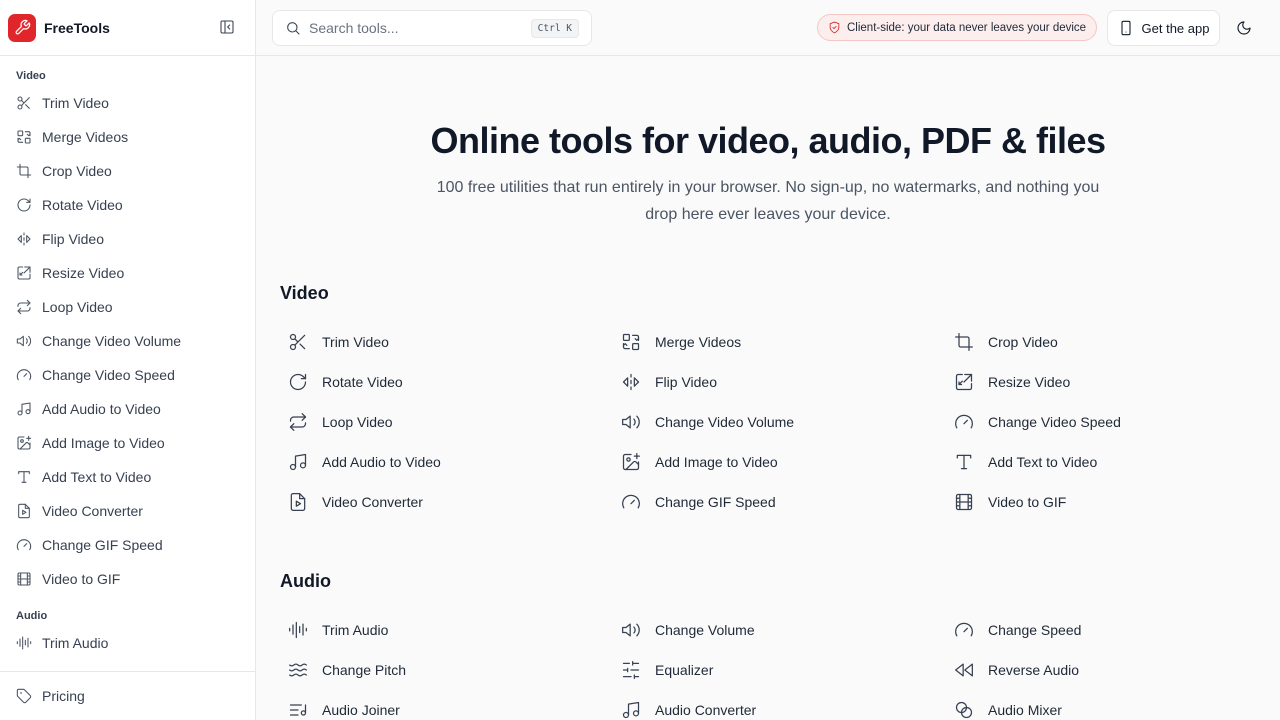 The width and height of the screenshot is (1280, 720). I want to click on sidebar-item-label: Add Text to Video, so click(97, 477).